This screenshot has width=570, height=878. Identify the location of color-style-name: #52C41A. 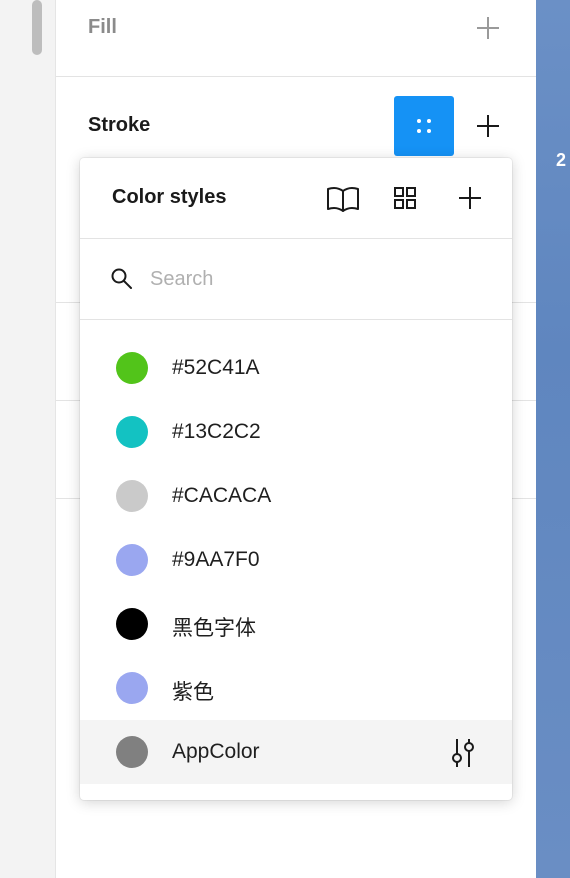
(216, 367).